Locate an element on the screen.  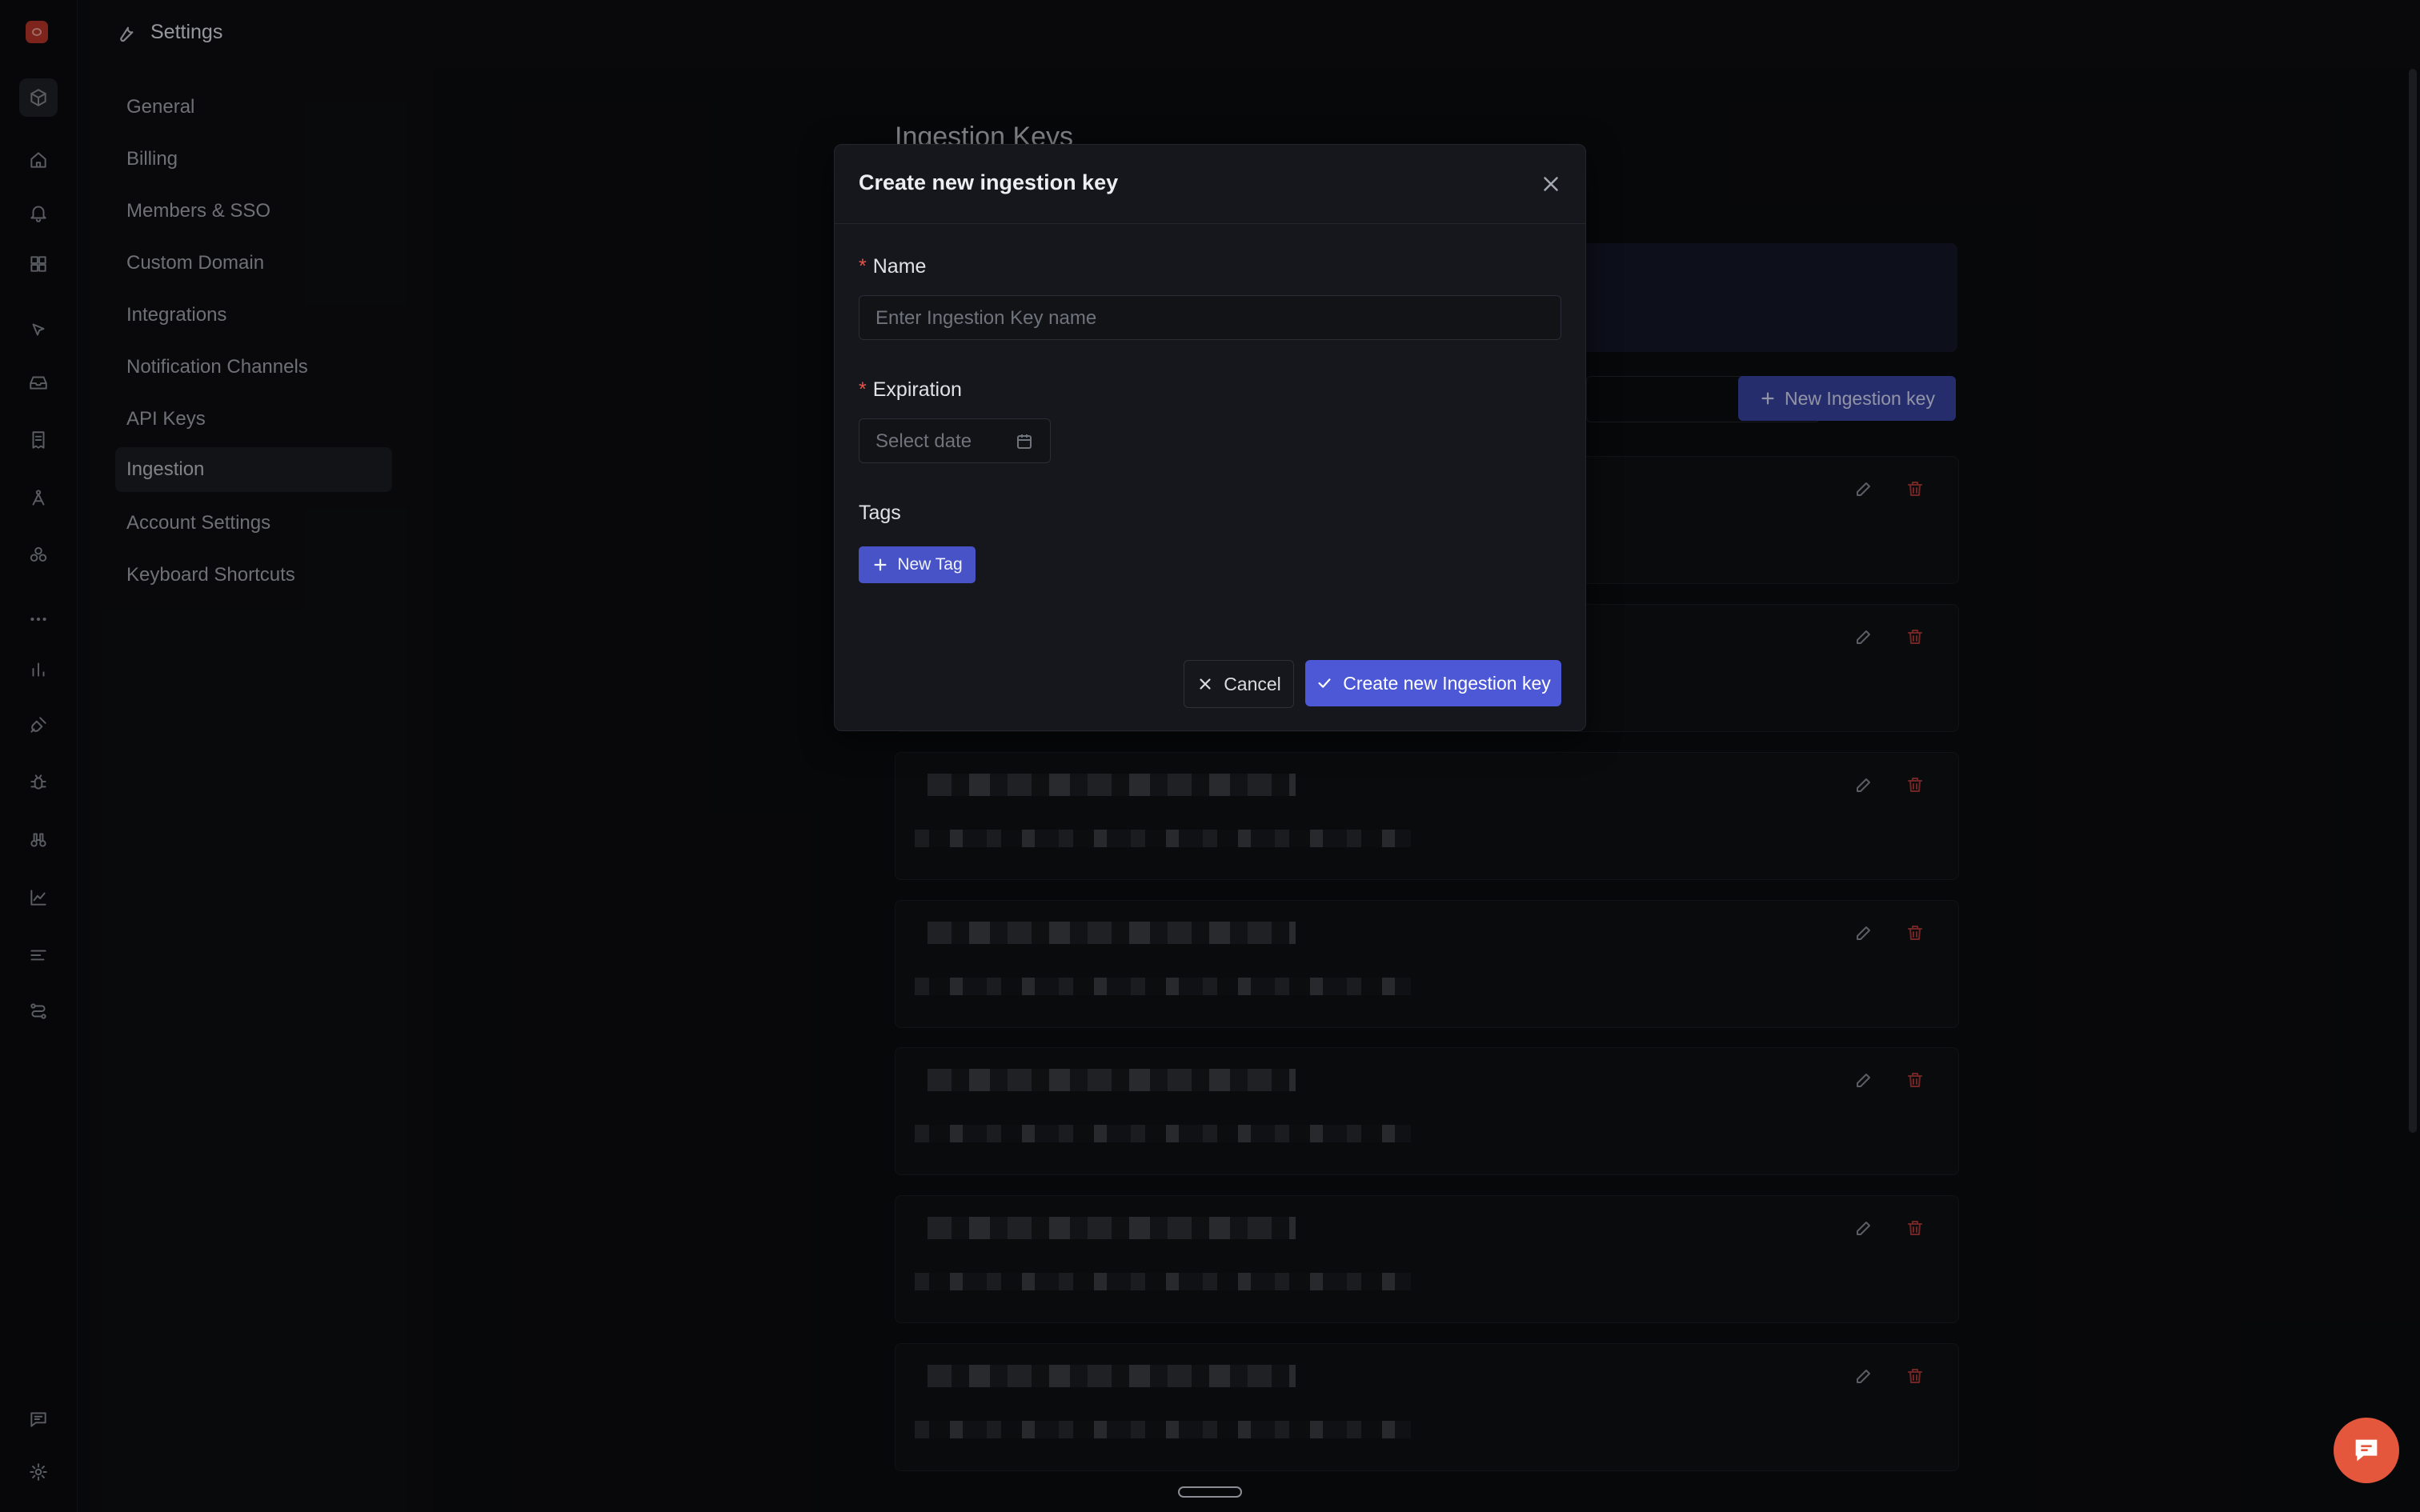
expiration-date-picker: Select date is located at coordinates (955, 440).